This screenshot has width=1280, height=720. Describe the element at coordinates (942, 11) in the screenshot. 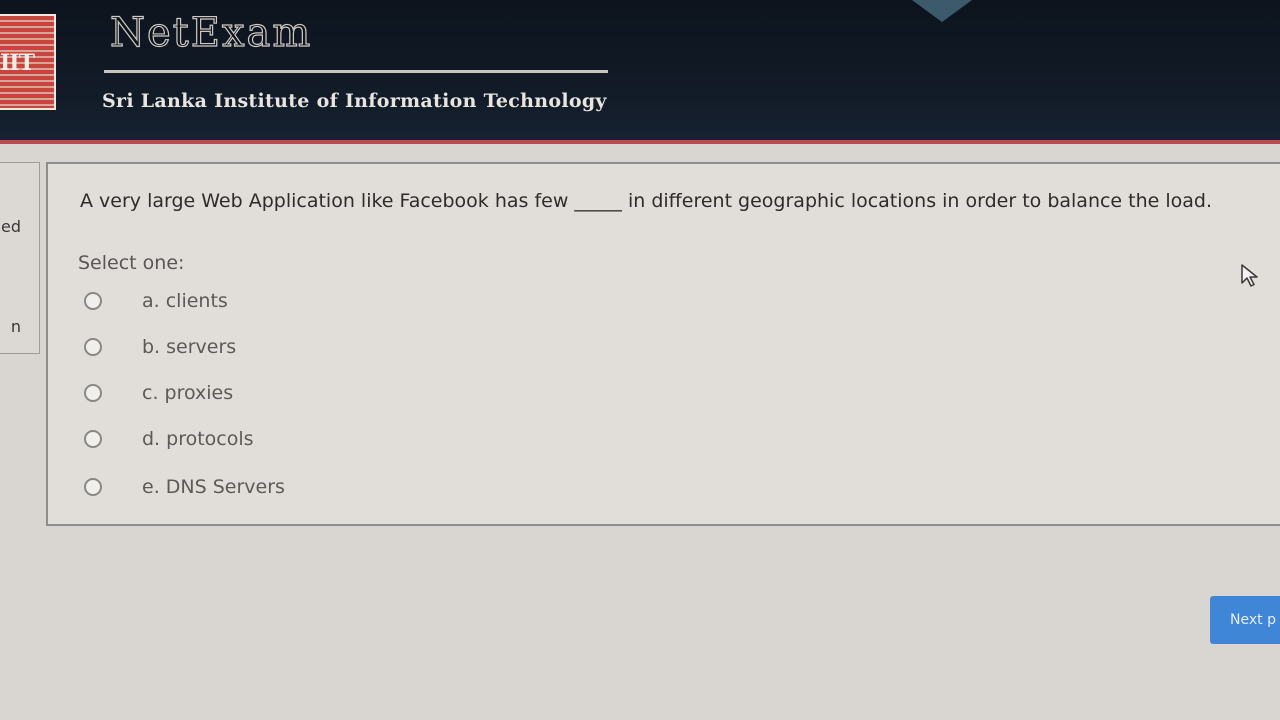

I see `header-chevron-icon` at that location.